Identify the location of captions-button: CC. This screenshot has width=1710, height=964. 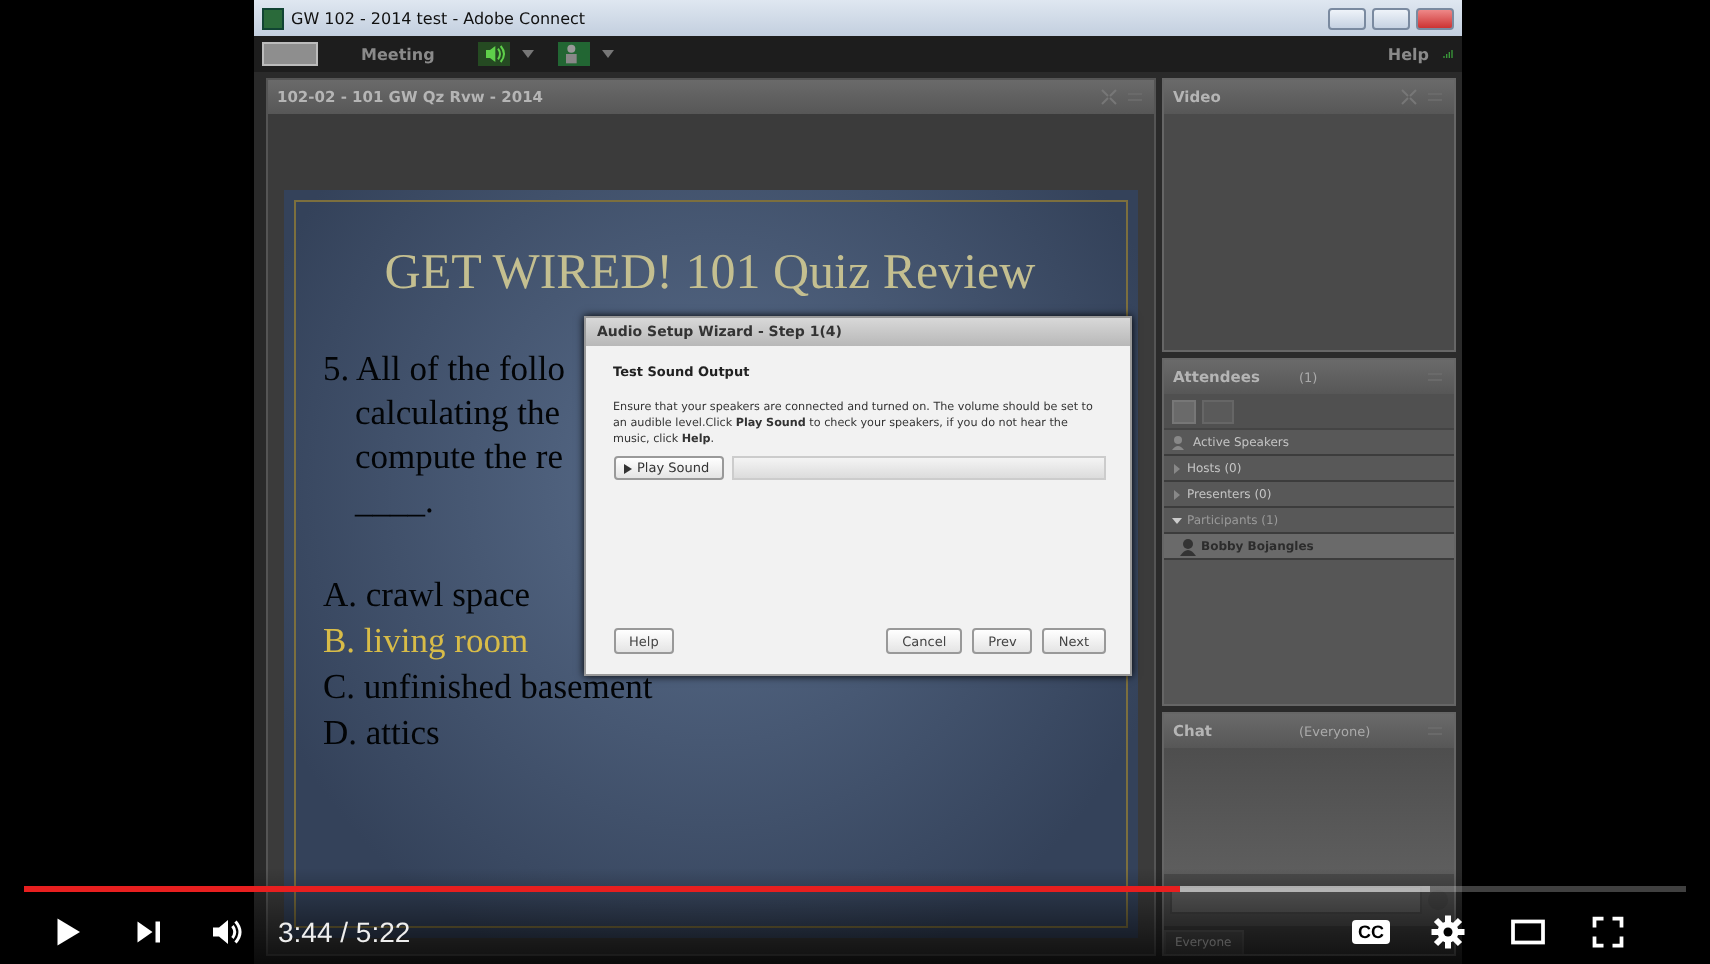
(1371, 932).